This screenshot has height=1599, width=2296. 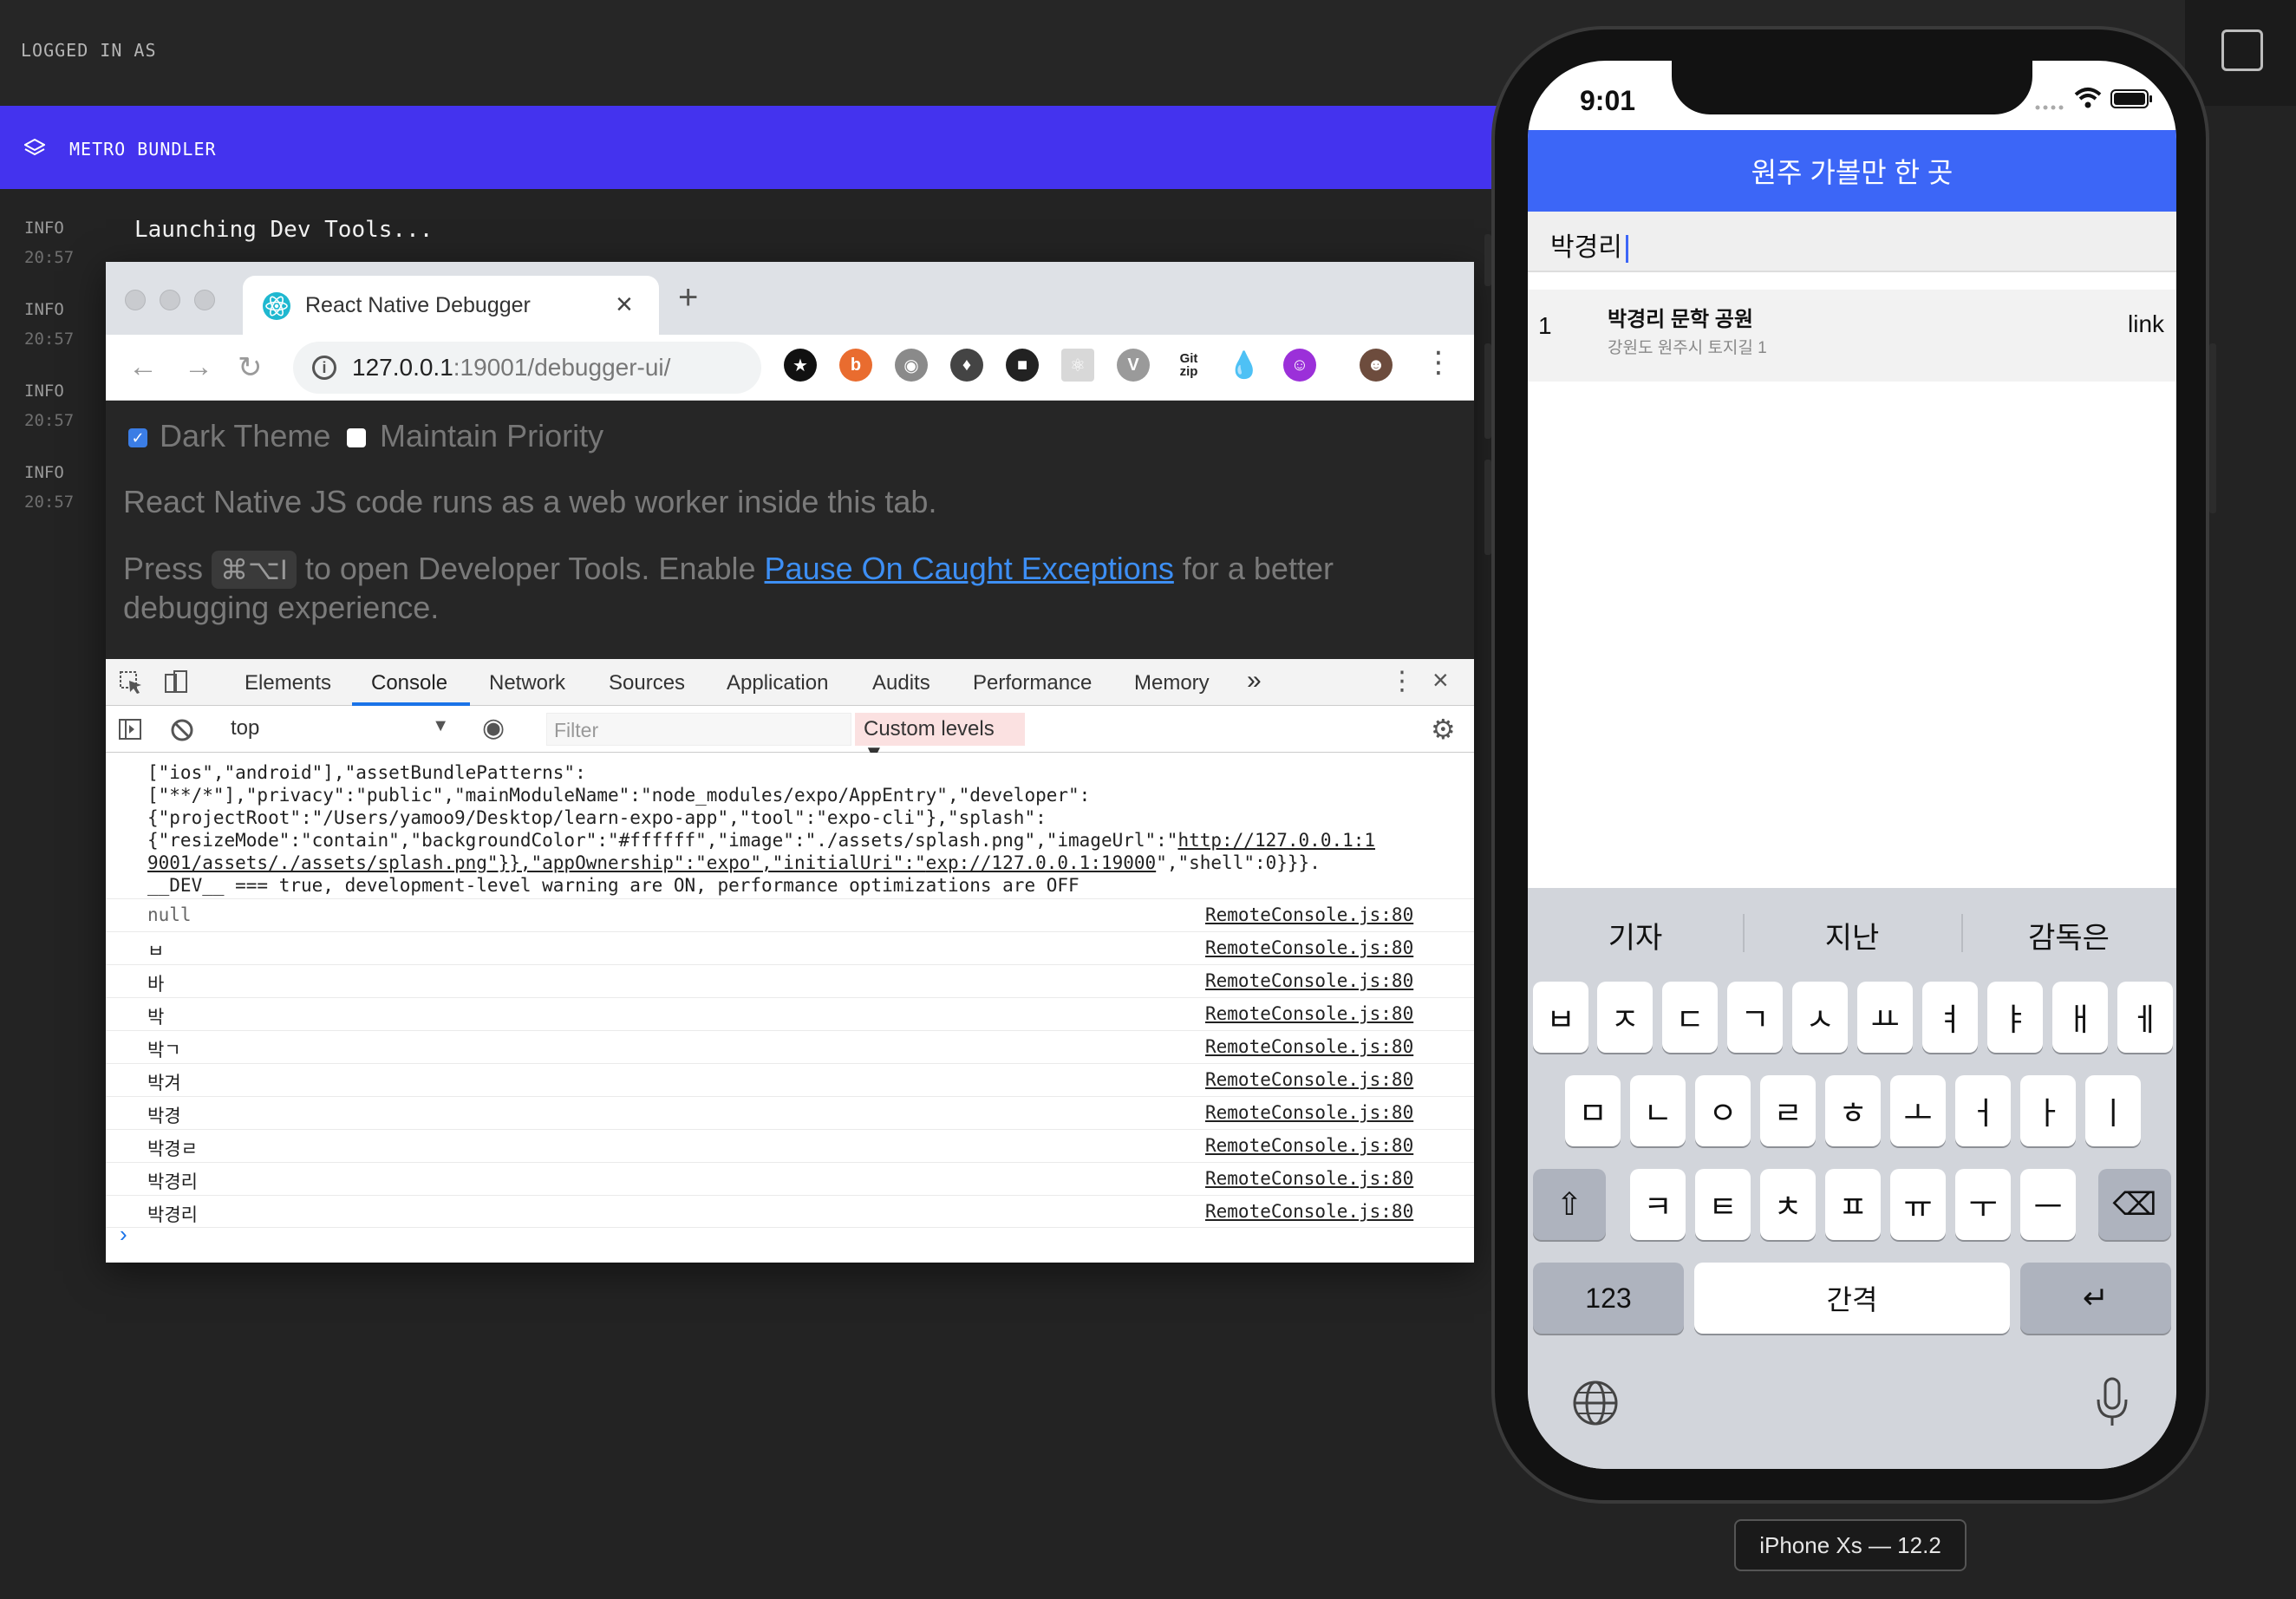 I want to click on more-tabs-icon: », so click(x=1254, y=680).